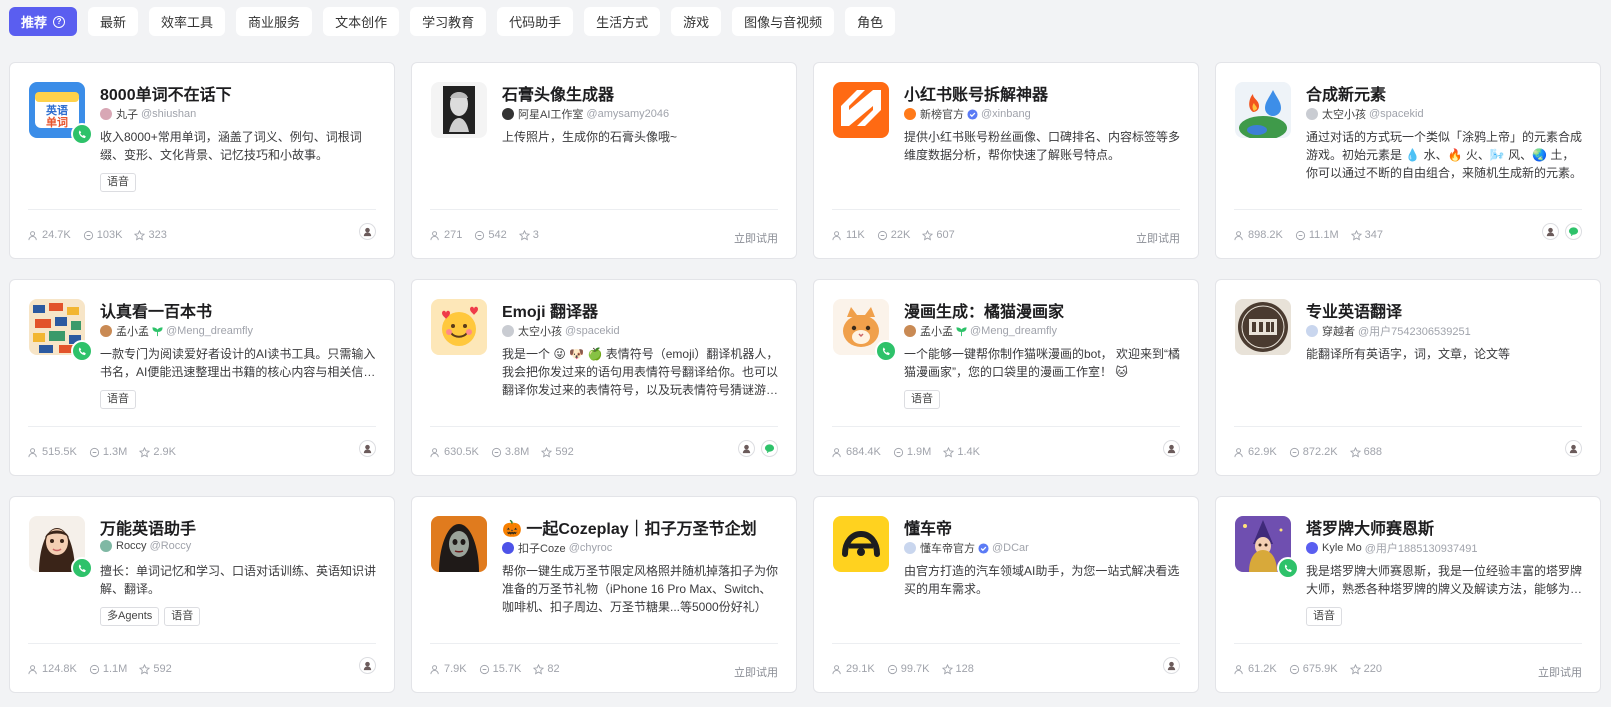 This screenshot has height=707, width=1611. I want to click on bot-author: Roccy @Roccy, so click(240, 546).